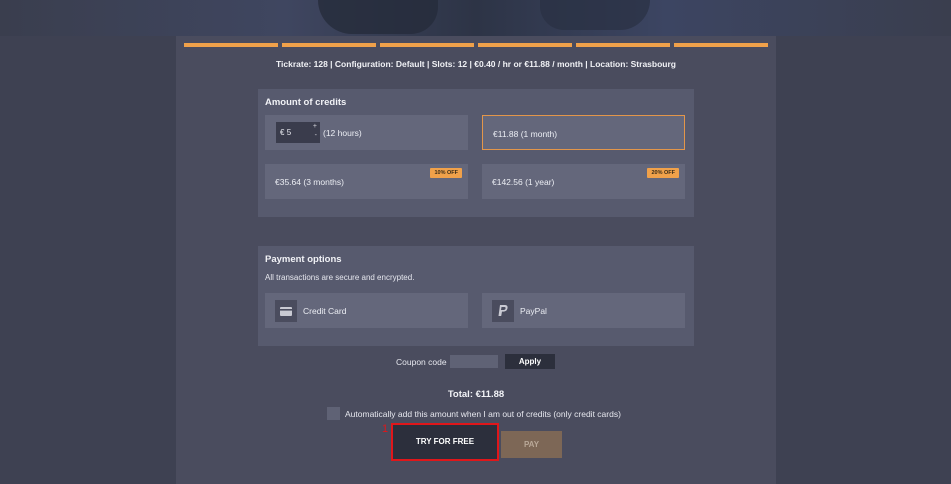  I want to click on highlight-box, so click(445, 442).